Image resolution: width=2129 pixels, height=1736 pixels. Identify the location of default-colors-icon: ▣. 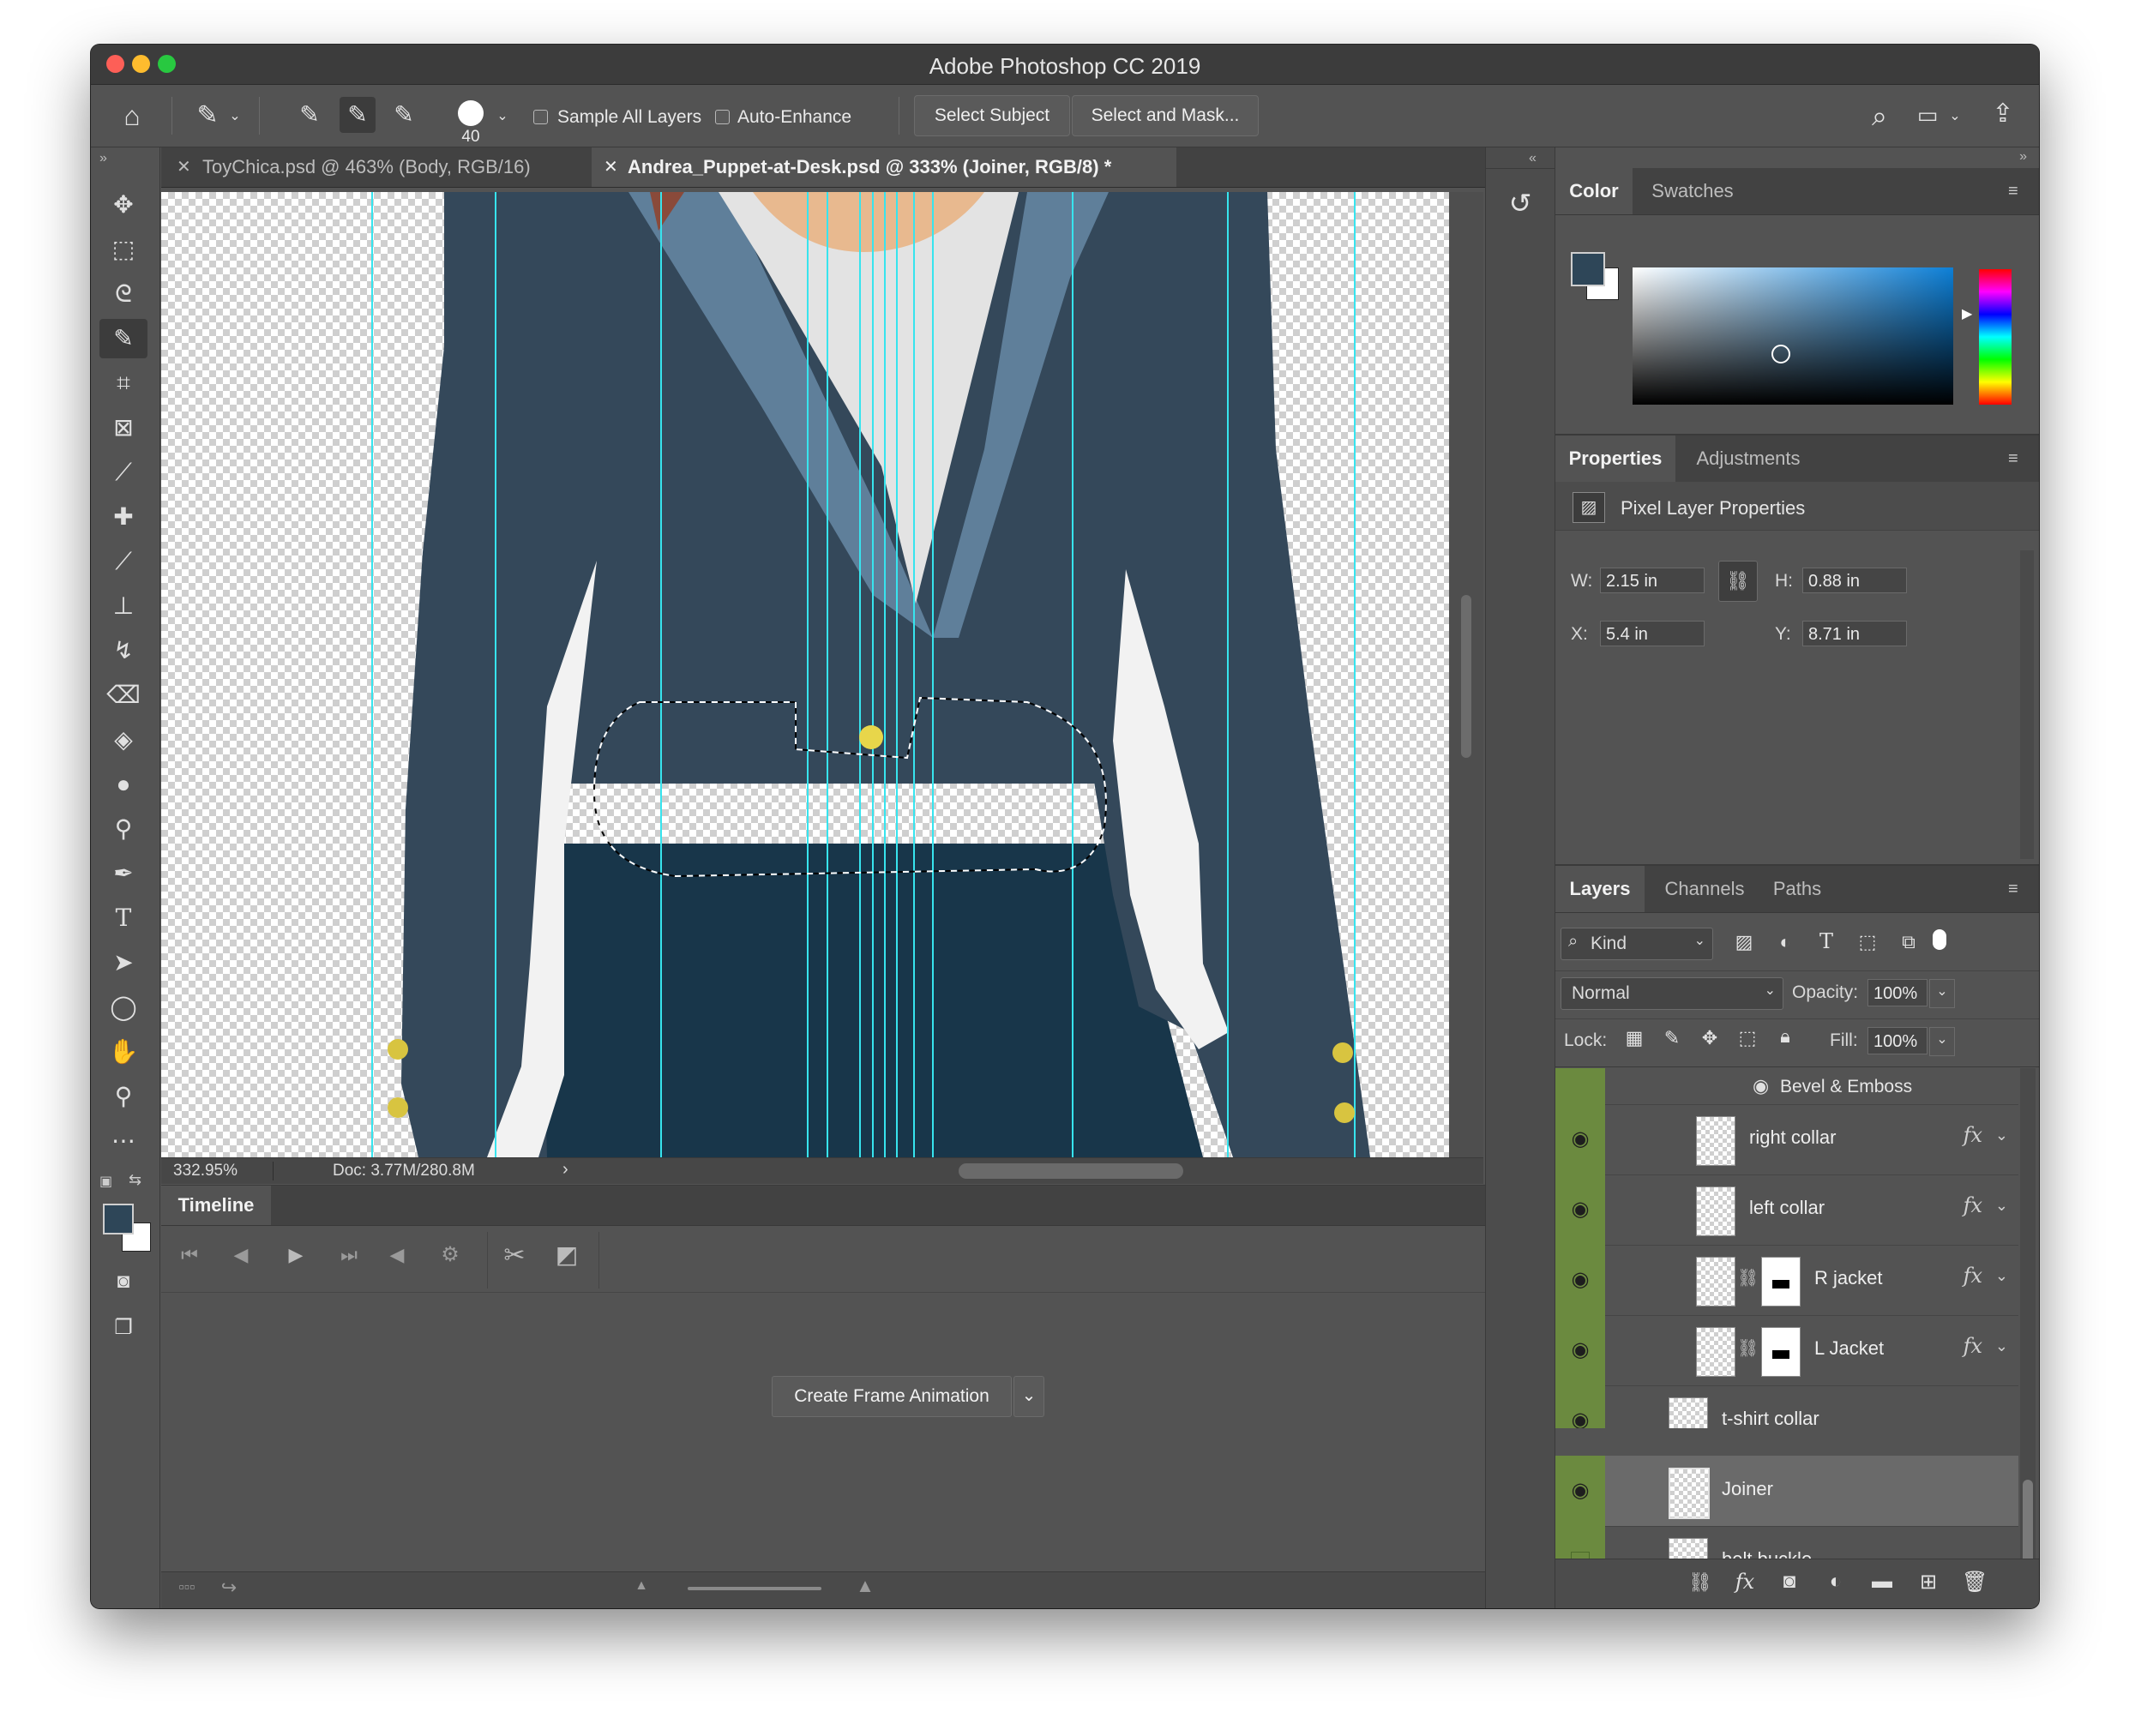
(105, 1181).